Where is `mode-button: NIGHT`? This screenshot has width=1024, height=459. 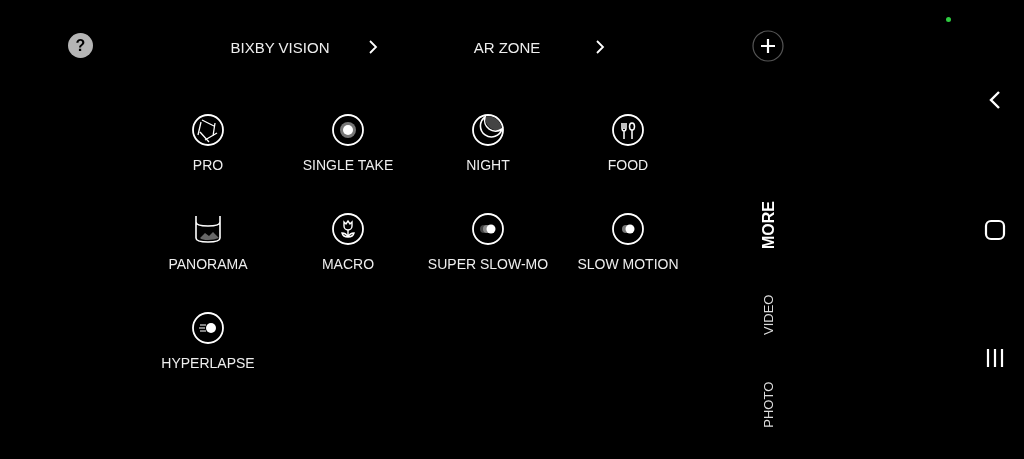 mode-button: NIGHT is located at coordinates (488, 165).